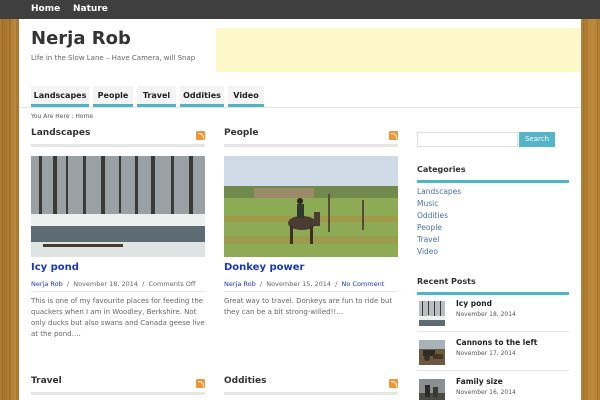 Image resolution: width=600 pixels, height=400 pixels. What do you see at coordinates (172, 284) in the screenshot?
I see `icy-pond-comments: Comments Off` at bounding box center [172, 284].